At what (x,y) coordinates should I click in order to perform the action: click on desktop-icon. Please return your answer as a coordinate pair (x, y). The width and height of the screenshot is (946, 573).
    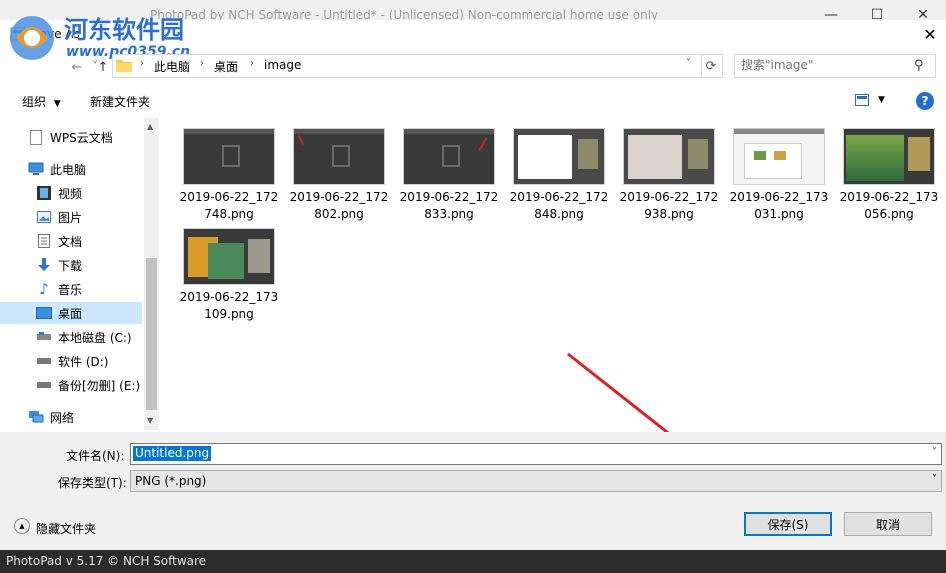
    Looking at the image, I should click on (44, 313).